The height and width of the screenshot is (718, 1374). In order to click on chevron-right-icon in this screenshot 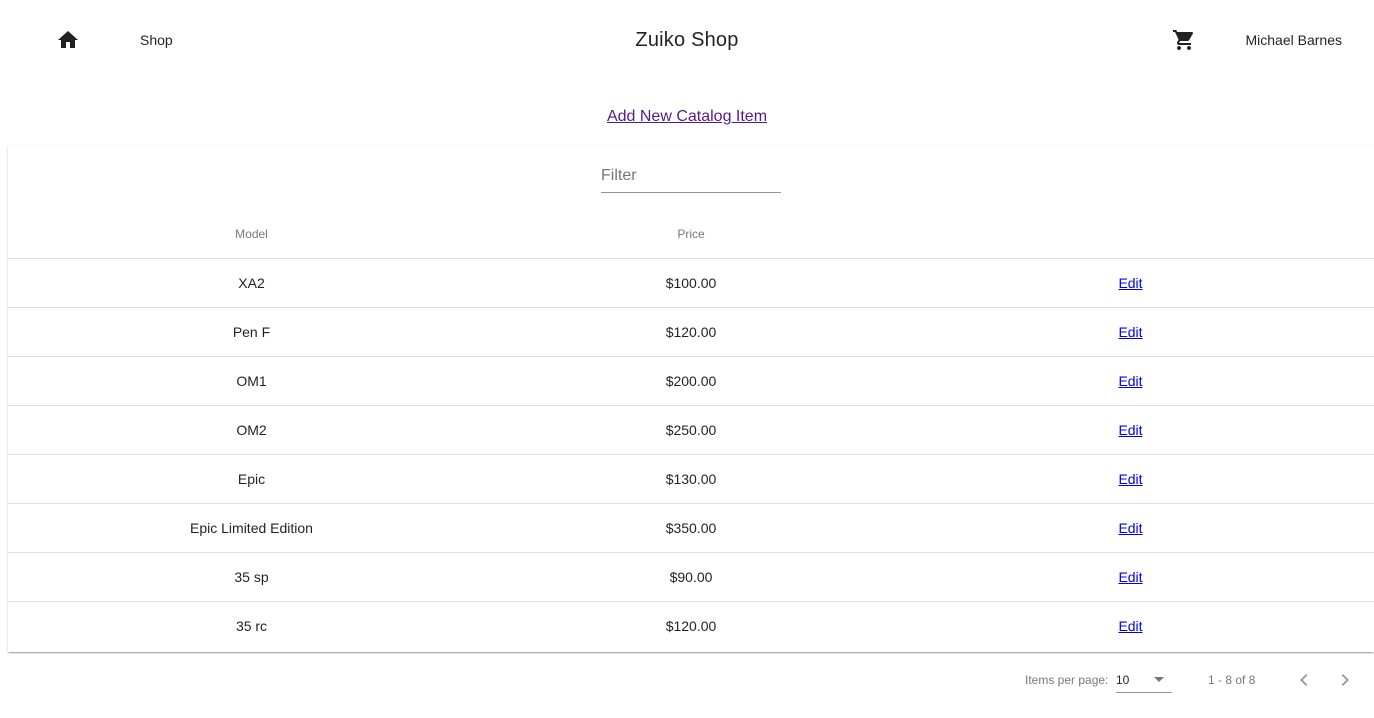, I will do `click(1345, 680)`.